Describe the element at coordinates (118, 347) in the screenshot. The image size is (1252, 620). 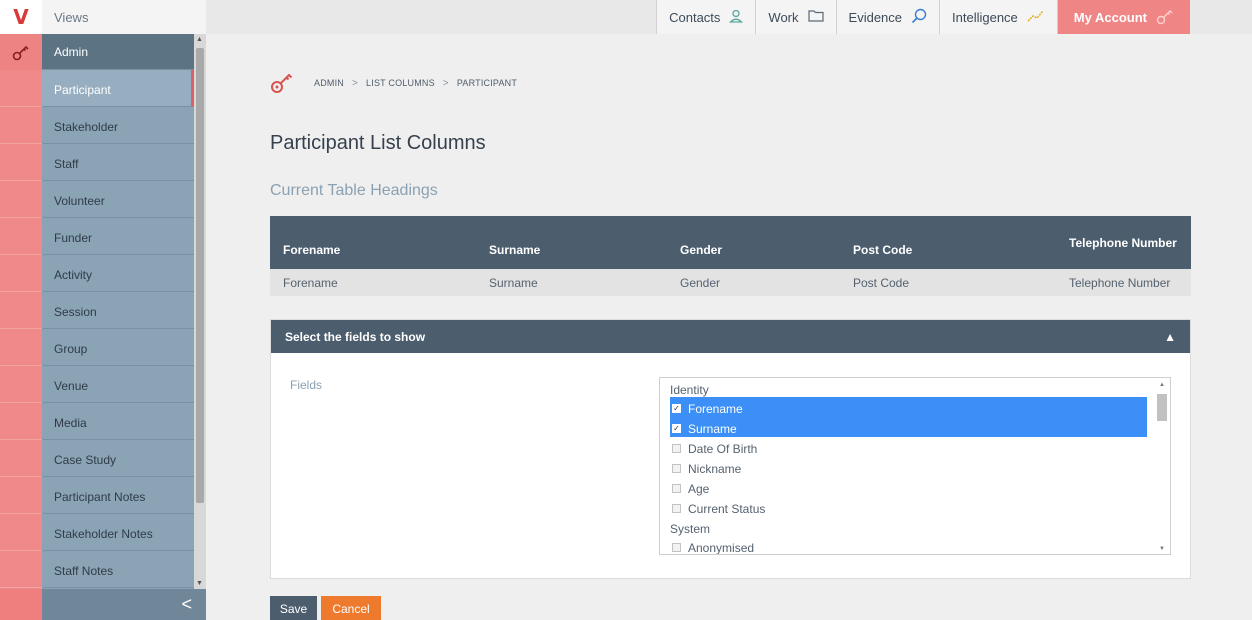
I see `sidebar-item-group: Group` at that location.